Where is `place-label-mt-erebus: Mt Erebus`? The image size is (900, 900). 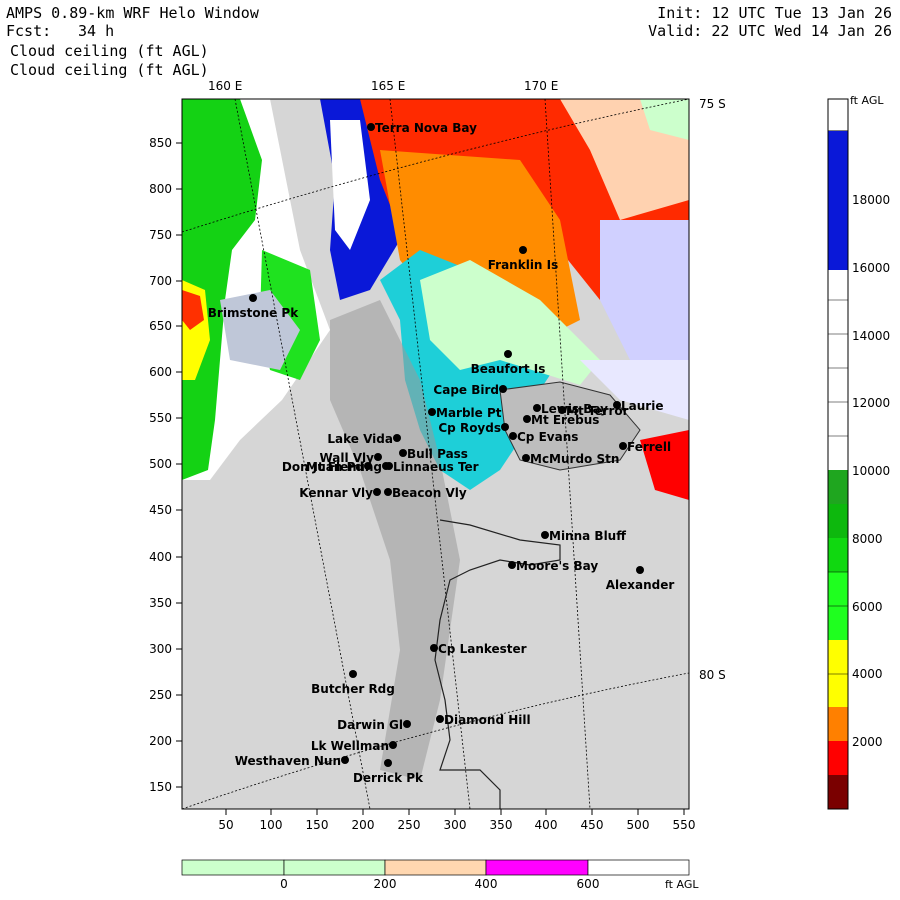
place-label-mt-erebus: Mt Erebus is located at coordinates (565, 420).